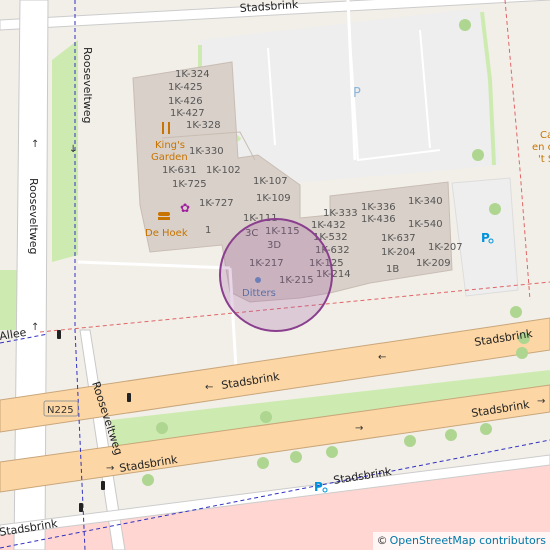  Describe the element at coordinates (259, 293) in the screenshot. I see `poi-label-ditters: Ditters` at that location.